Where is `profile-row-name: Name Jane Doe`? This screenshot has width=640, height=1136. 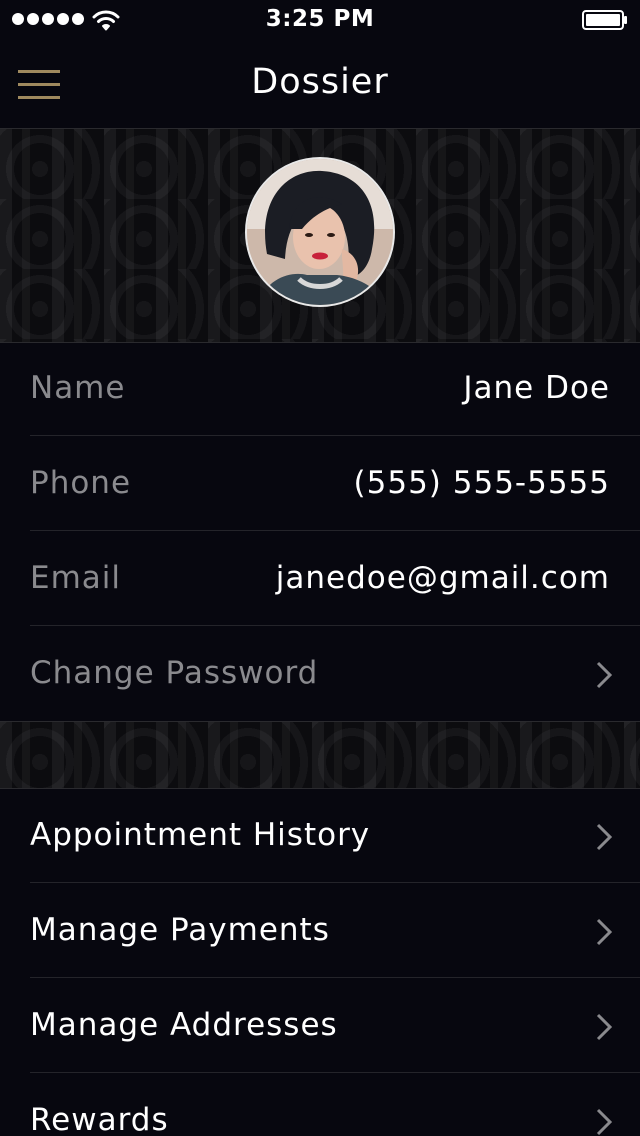 profile-row-name: Name Jane Doe is located at coordinates (335, 389).